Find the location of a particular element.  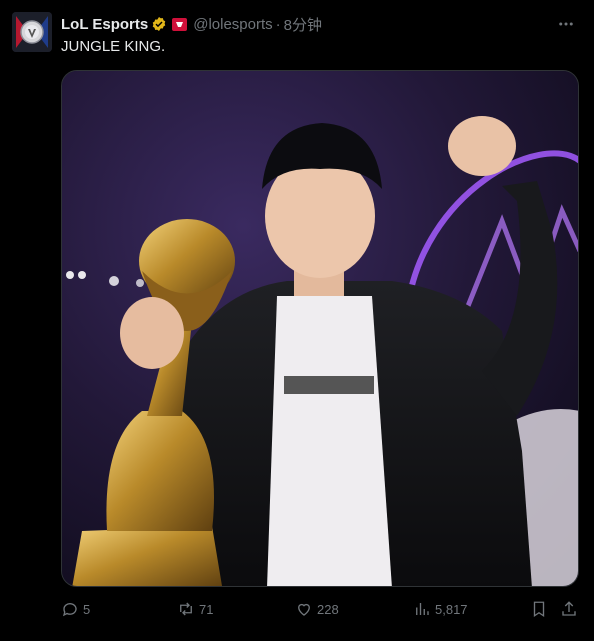

tweet-actions: 5 71 228 5,817 is located at coordinates (321, 609).